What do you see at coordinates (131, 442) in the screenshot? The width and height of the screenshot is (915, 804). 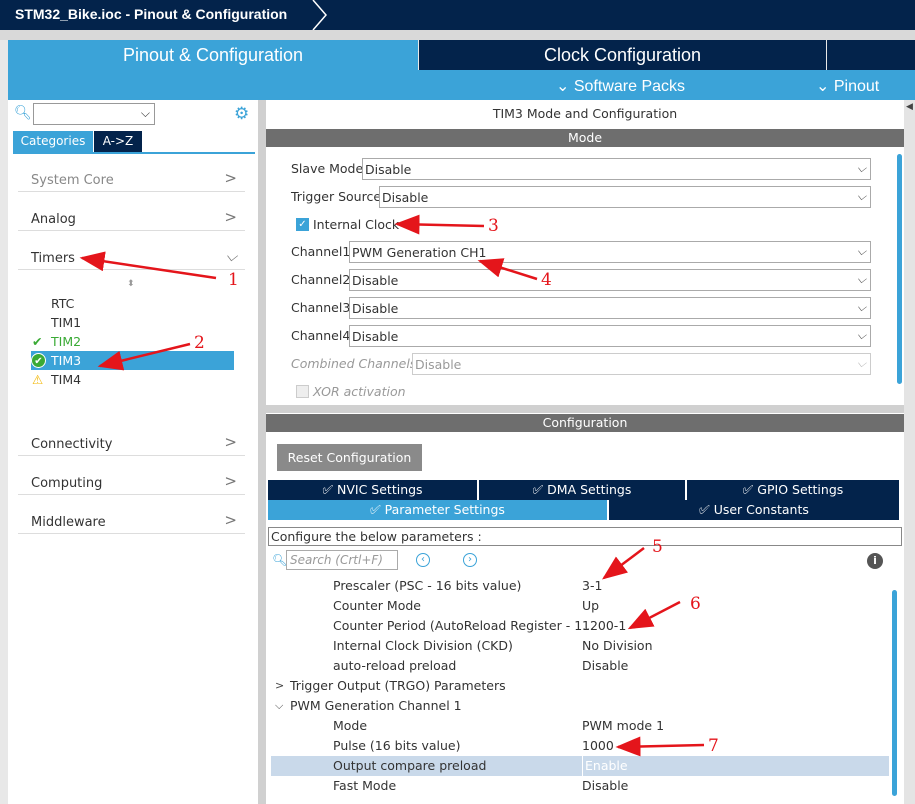 I see `category-connectivity: Connectivity >` at bounding box center [131, 442].